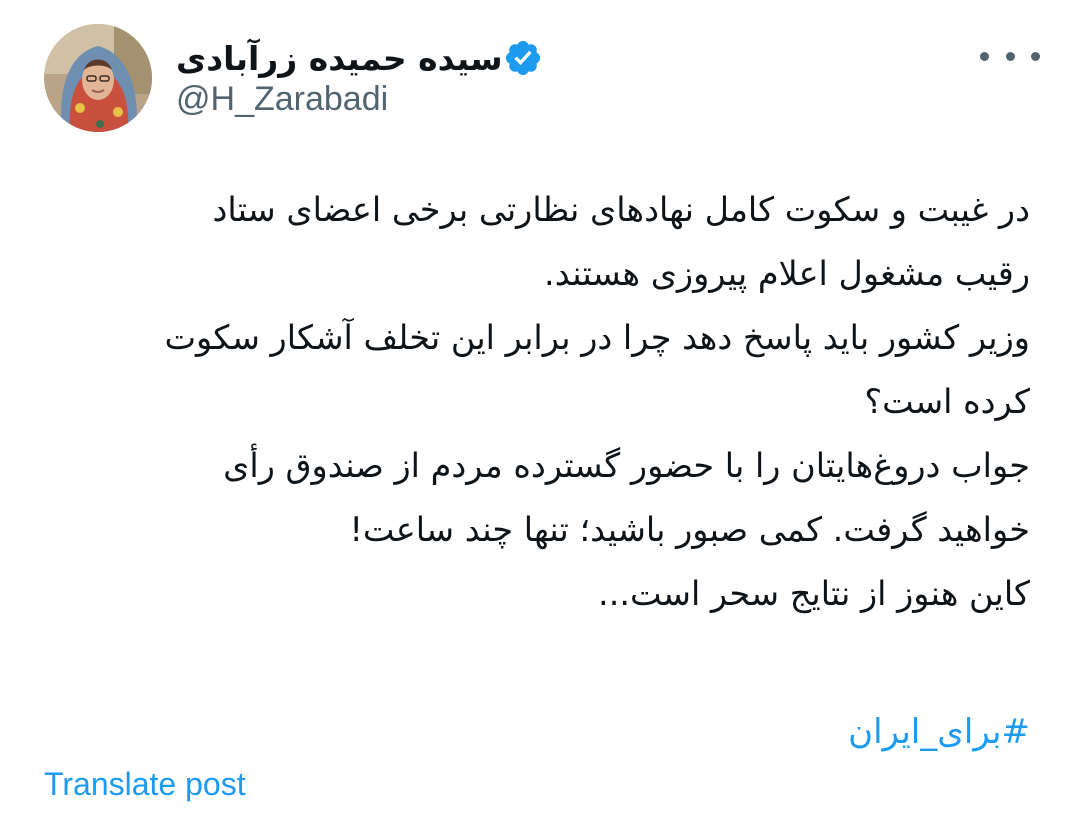 This screenshot has width=1080, height=821. I want to click on author-name-row: سیده حمیده زرآبادی, so click(364, 58).